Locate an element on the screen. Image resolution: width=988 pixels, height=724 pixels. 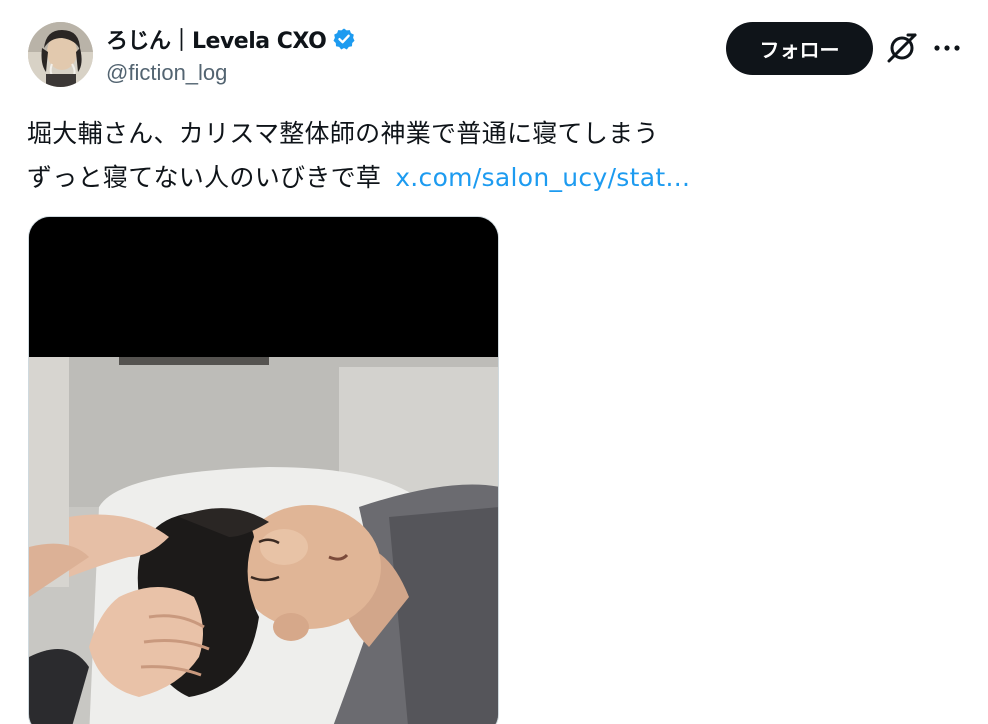
verified-badge-icon is located at coordinates (344, 39).